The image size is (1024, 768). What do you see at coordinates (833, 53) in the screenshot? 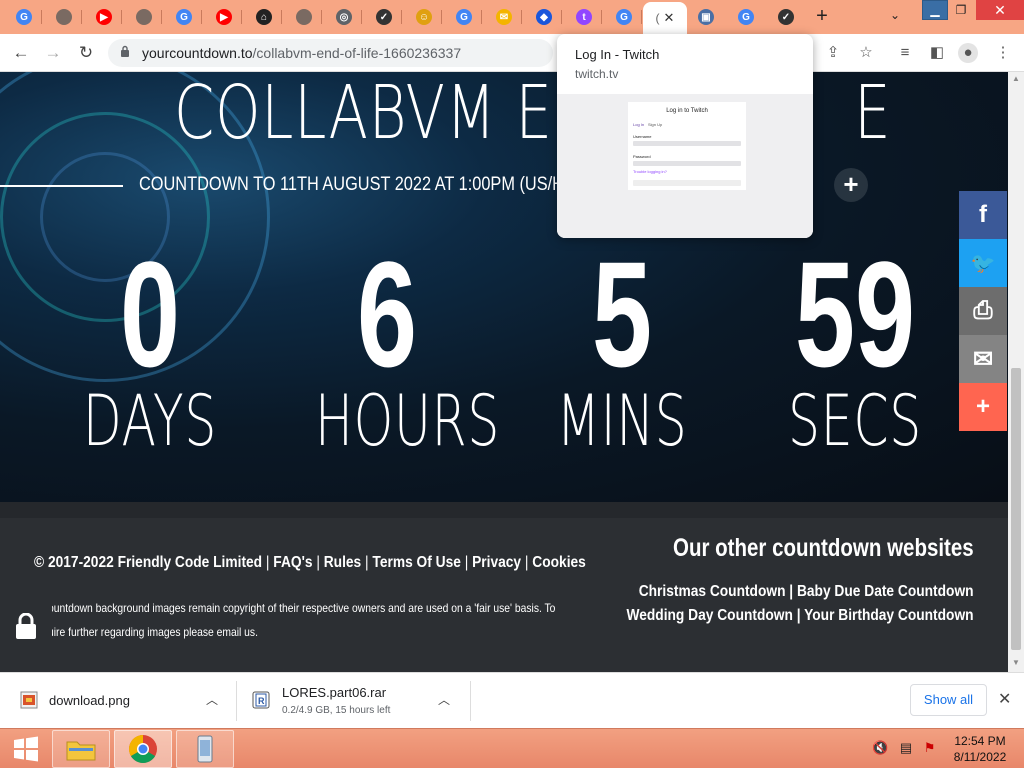
I see `share-icon: ⇪` at bounding box center [833, 53].